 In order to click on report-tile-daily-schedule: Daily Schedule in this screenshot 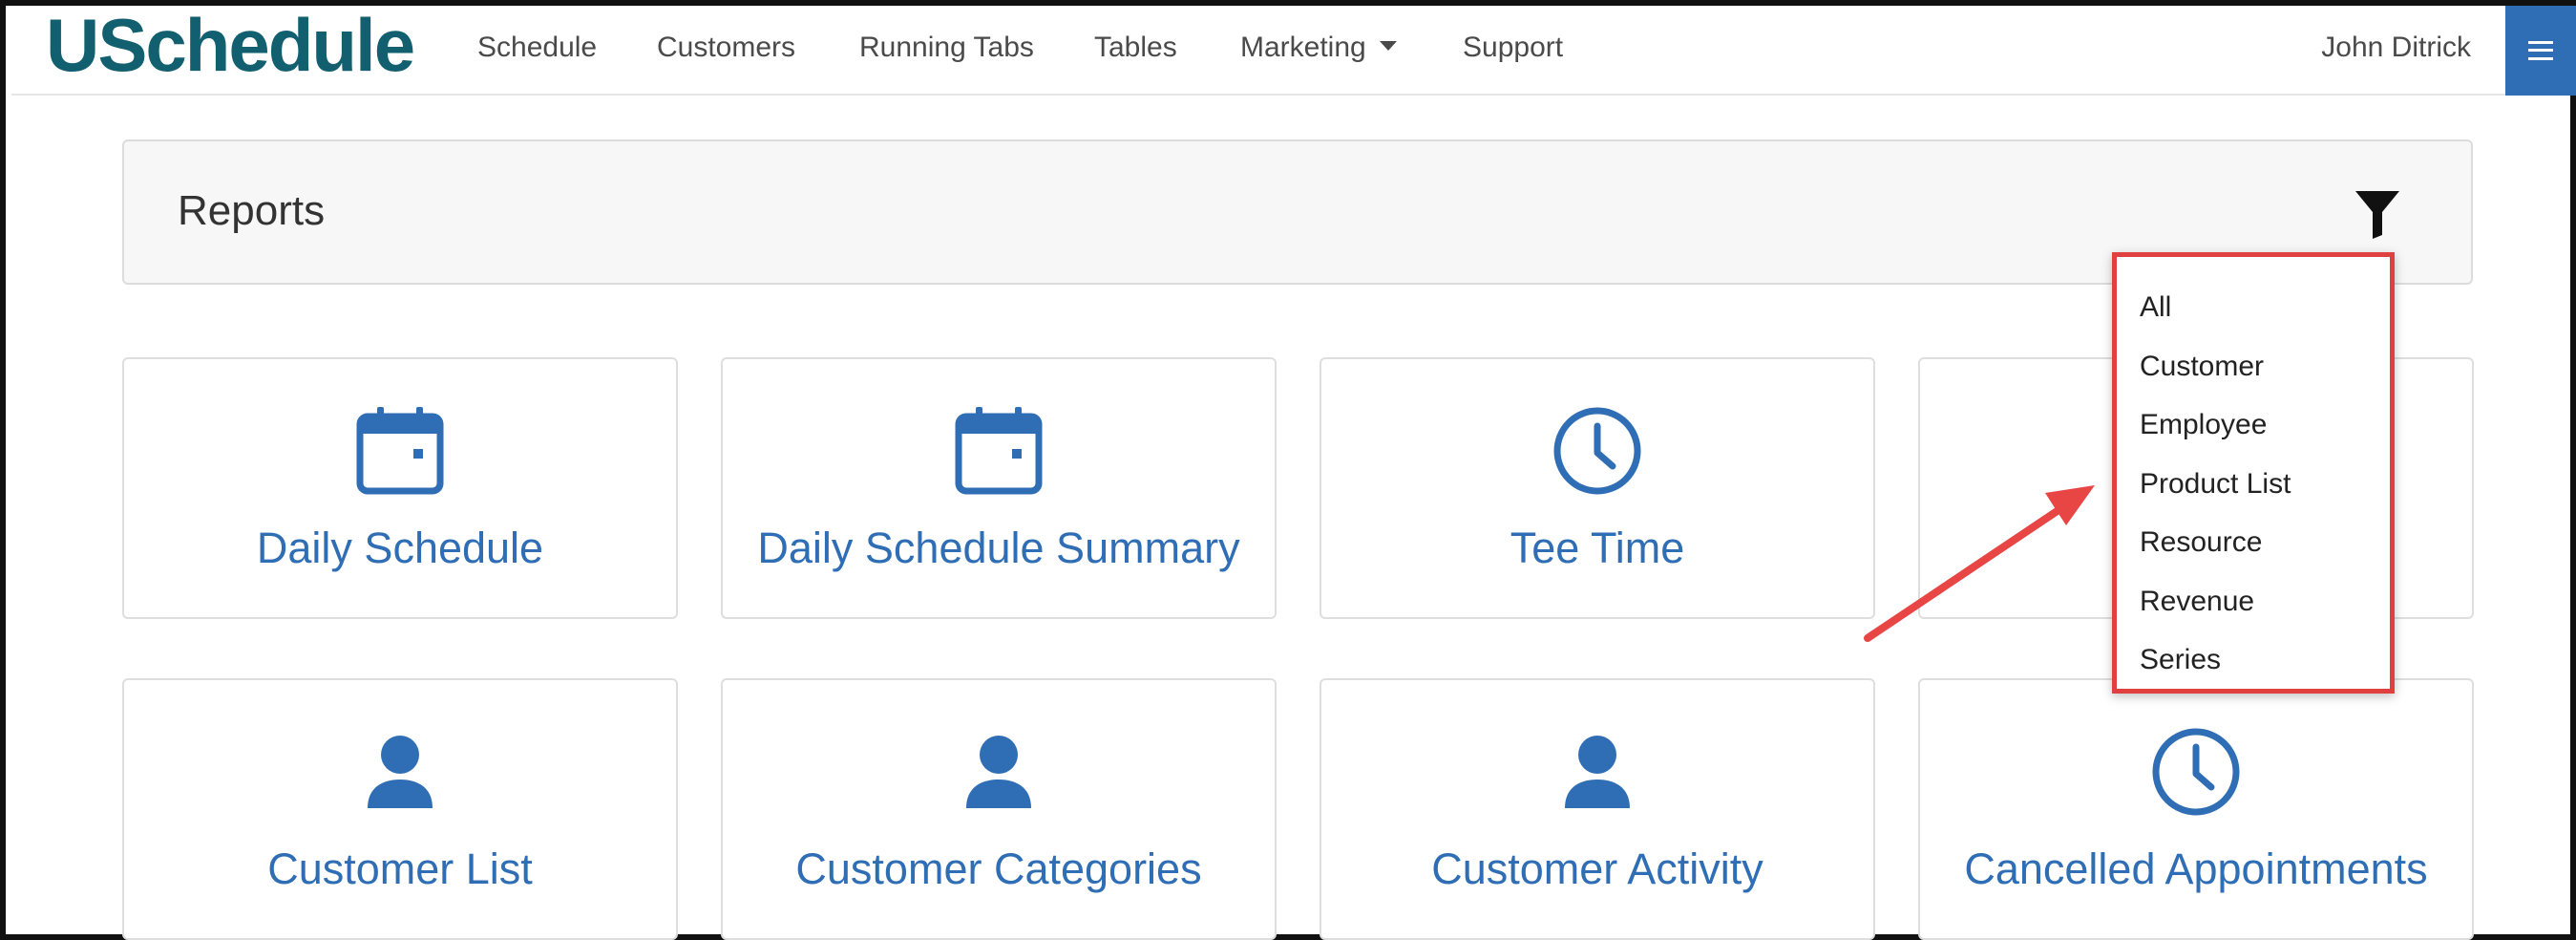, I will do `click(400, 488)`.